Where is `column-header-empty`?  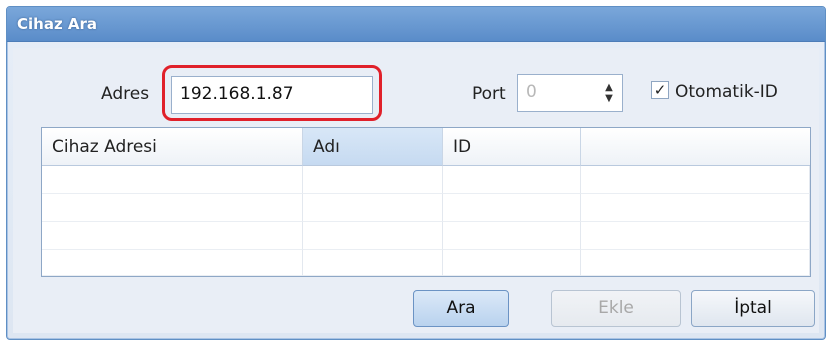 column-header-empty is located at coordinates (695, 147).